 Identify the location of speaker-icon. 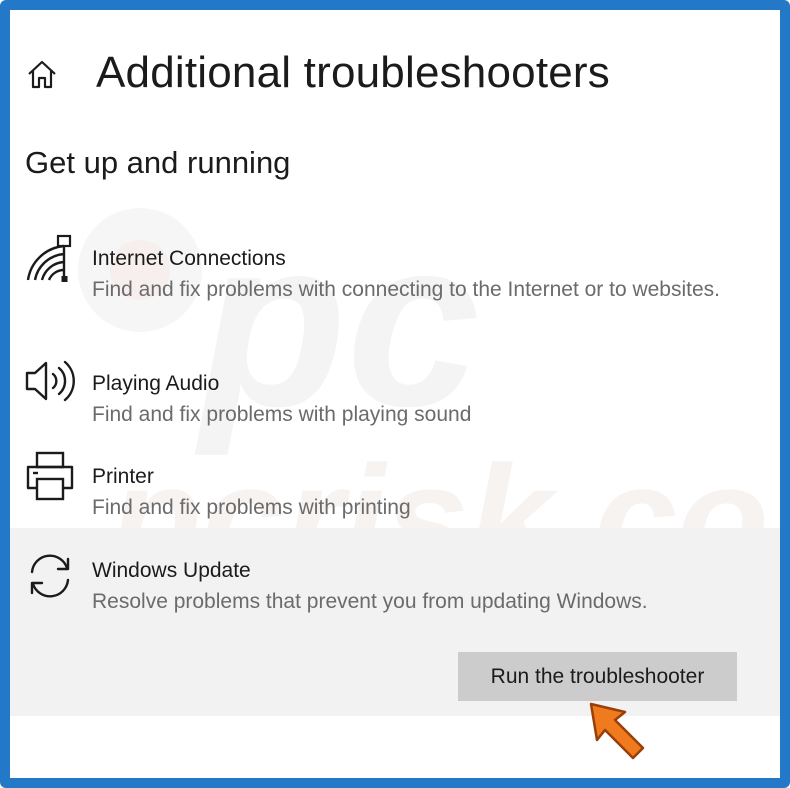
(50, 381).